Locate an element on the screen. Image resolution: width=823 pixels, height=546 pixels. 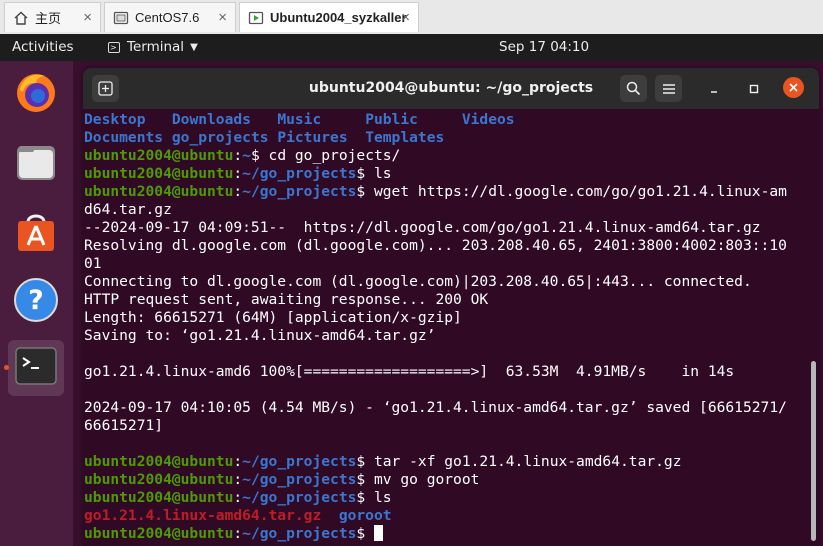
vm-tab-ubuntu: Ubuntu2004_syzkaller × is located at coordinates (329, 17).